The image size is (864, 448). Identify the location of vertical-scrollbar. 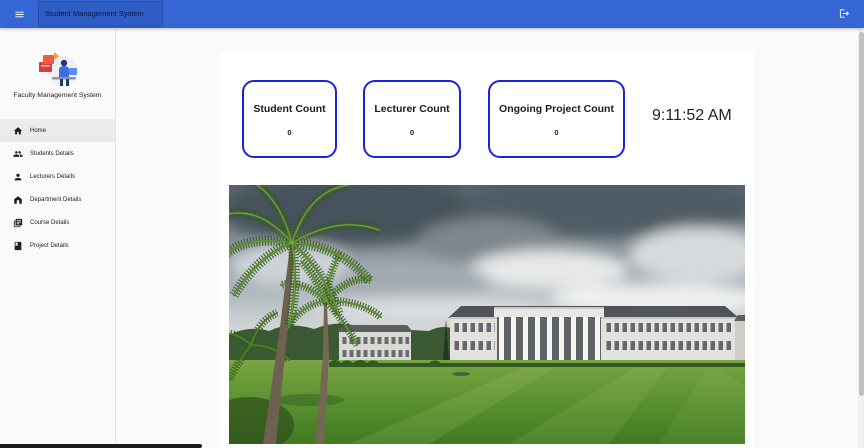
(861, 238).